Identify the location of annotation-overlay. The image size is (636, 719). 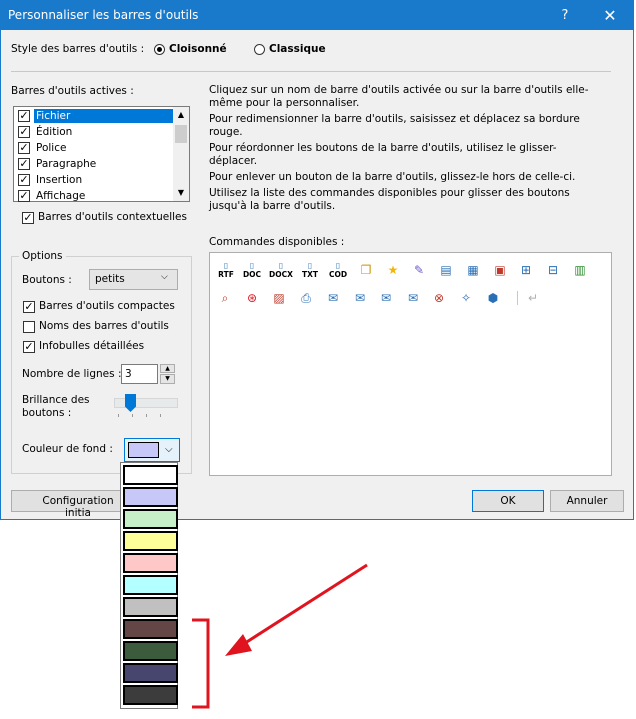
(280, 636).